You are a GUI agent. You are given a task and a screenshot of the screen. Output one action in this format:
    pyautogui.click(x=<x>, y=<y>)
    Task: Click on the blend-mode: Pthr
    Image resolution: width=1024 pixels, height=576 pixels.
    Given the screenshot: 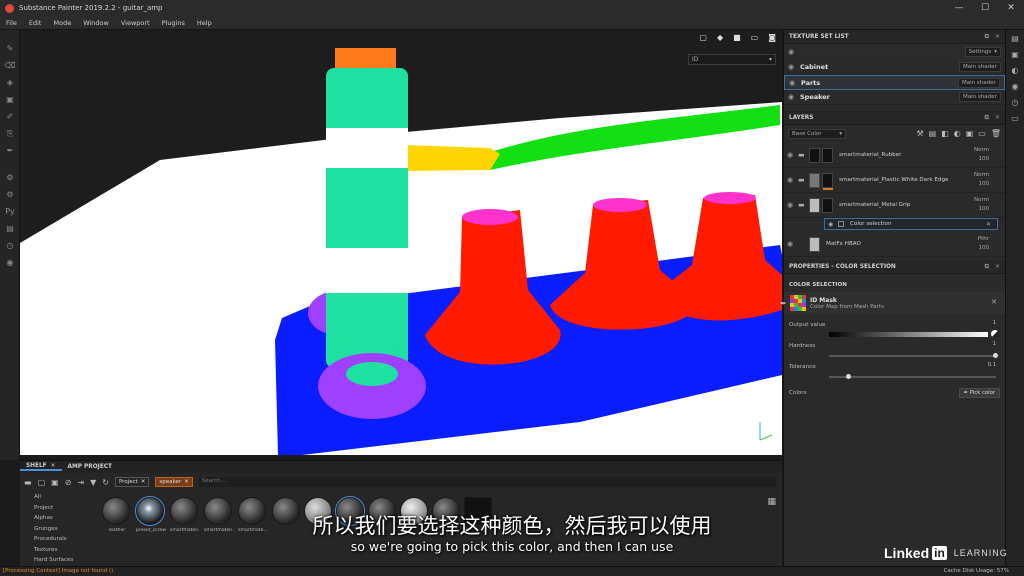 What is the action you would take?
    pyautogui.click(x=983, y=239)
    